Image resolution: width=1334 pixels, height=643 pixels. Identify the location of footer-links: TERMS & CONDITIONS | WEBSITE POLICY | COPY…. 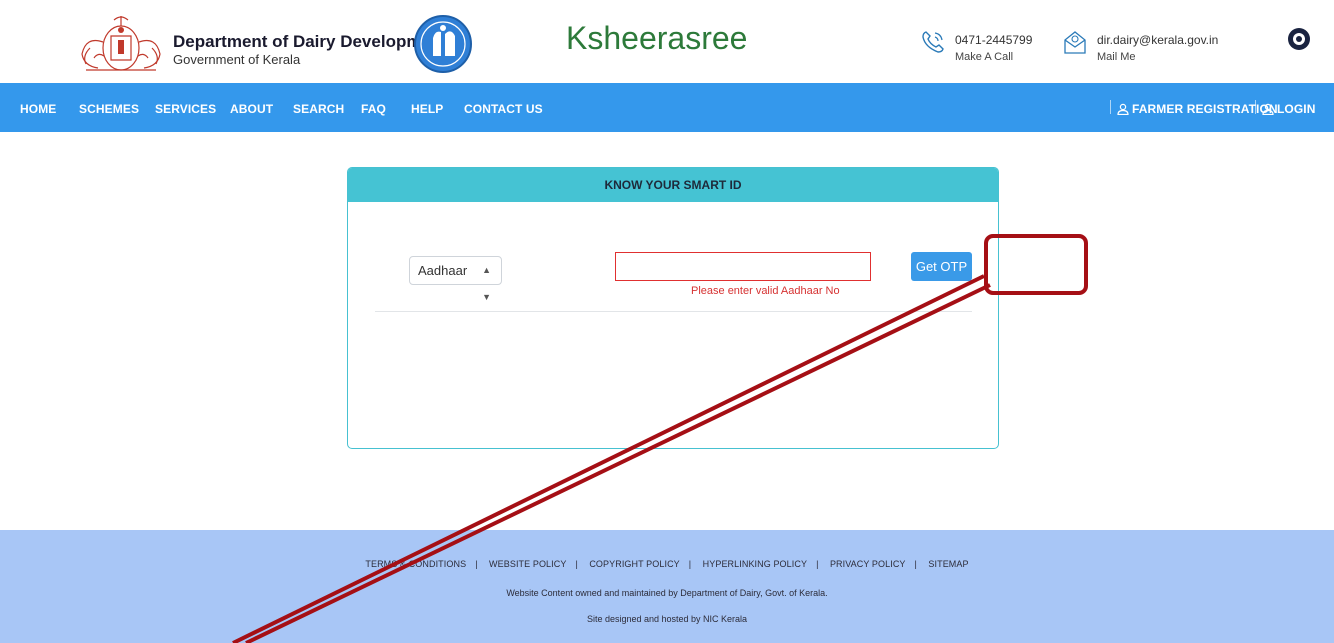
(667, 564).